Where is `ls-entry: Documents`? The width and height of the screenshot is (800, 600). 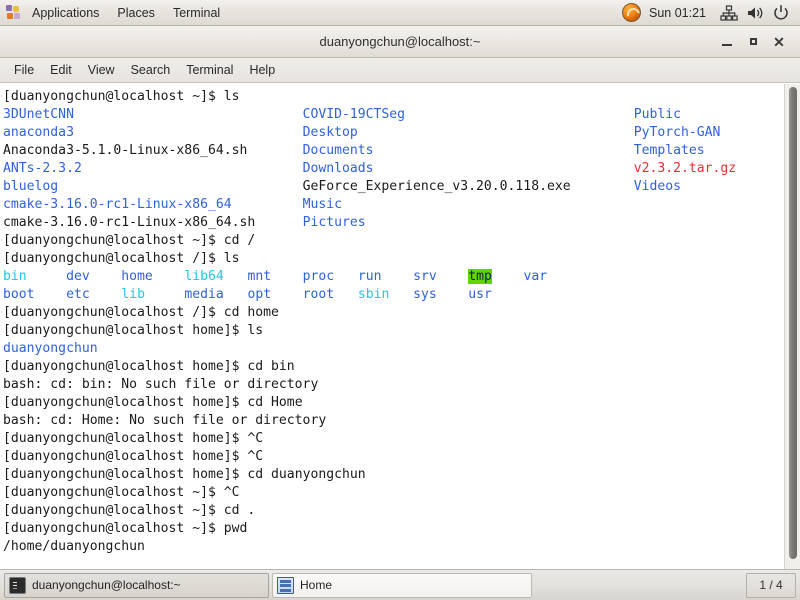 ls-entry: Documents is located at coordinates (338, 150).